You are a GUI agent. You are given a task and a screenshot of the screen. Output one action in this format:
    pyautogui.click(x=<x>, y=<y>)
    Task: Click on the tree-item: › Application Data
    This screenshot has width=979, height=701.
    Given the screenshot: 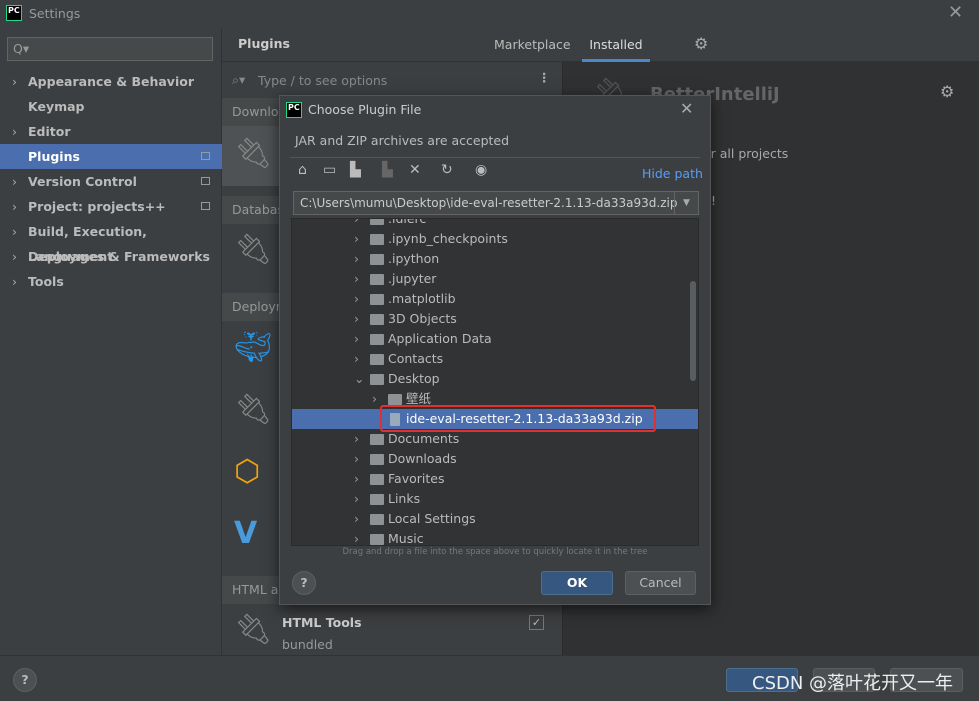 What is the action you would take?
    pyautogui.click(x=495, y=339)
    